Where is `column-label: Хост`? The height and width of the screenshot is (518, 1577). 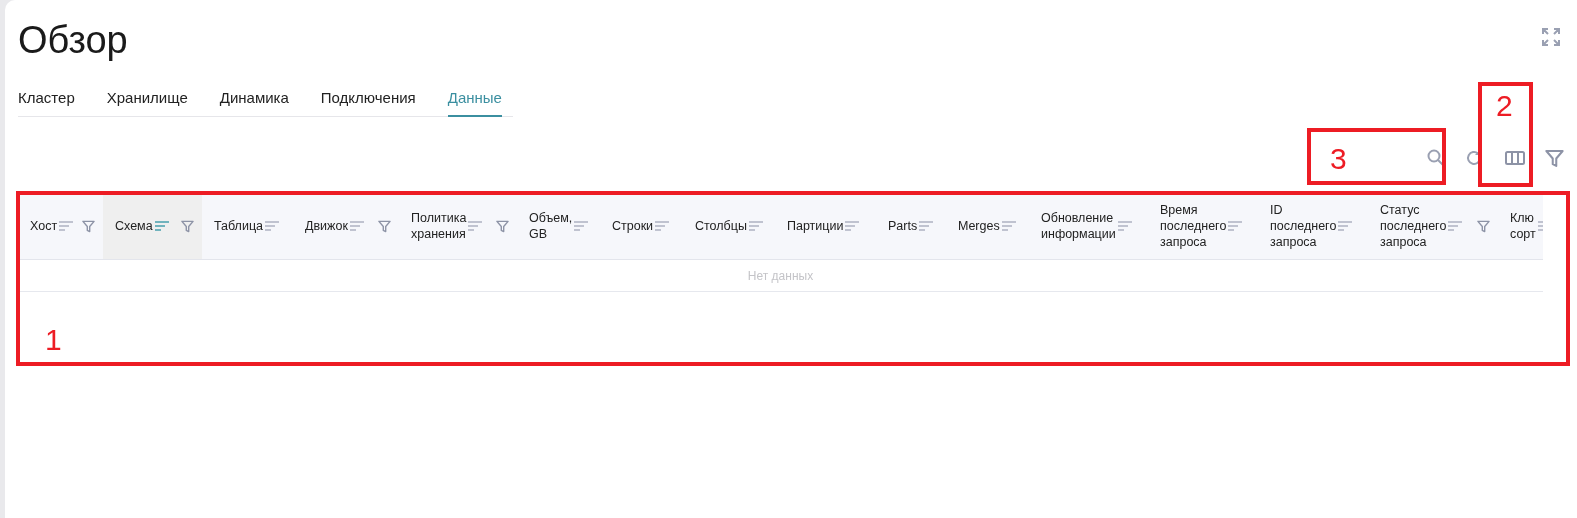
column-label: Хост is located at coordinates (44, 226).